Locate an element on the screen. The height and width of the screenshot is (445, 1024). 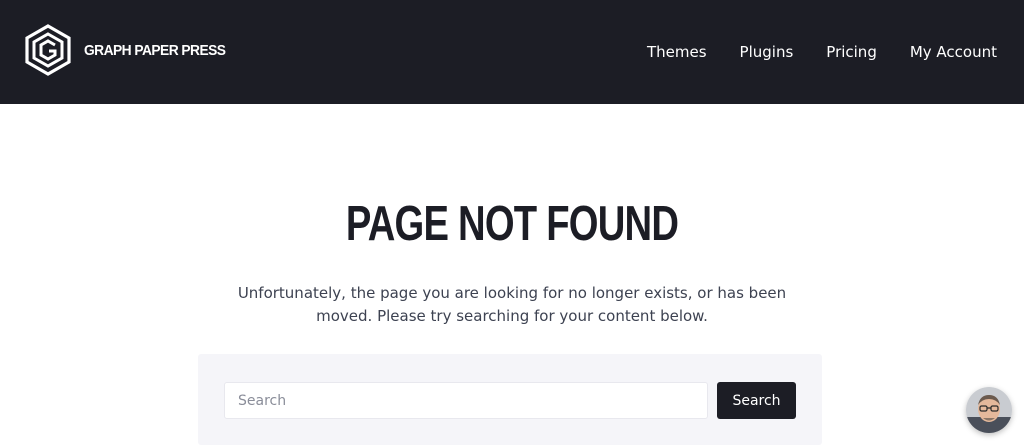
main-nav: Themes Plugins Pricing My Account is located at coordinates (822, 52).